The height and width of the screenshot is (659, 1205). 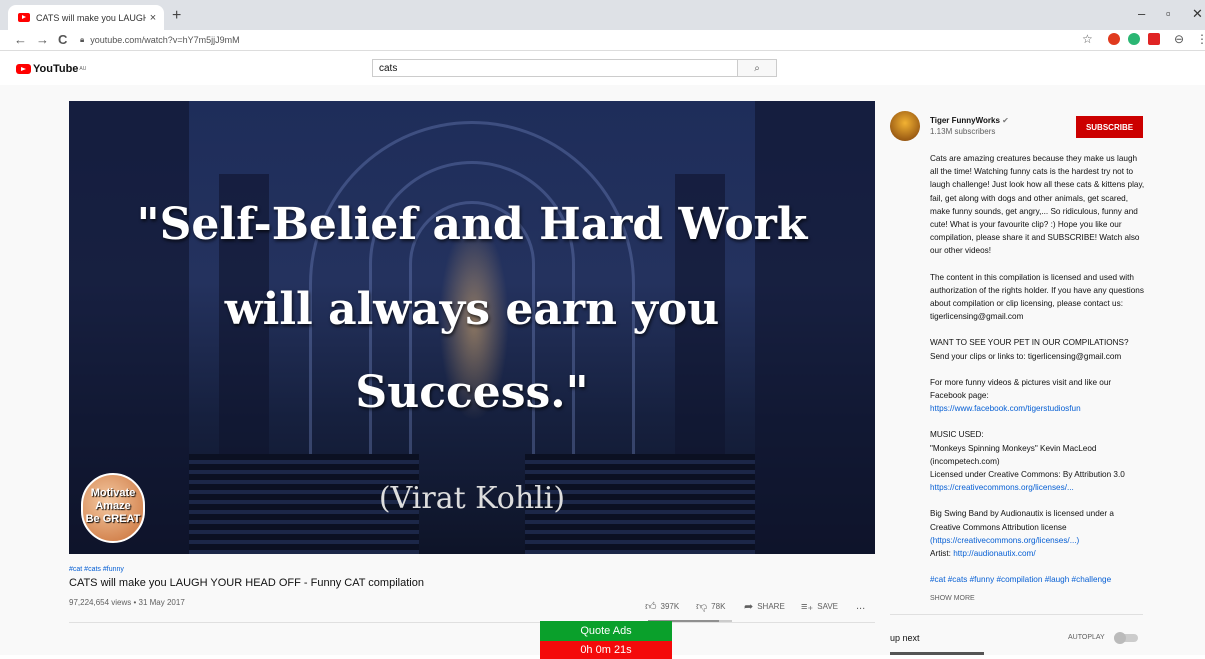 I want to click on url-text: youtube.com/watch?v=hY7m5jjJ9mM, so click(x=165, y=40).